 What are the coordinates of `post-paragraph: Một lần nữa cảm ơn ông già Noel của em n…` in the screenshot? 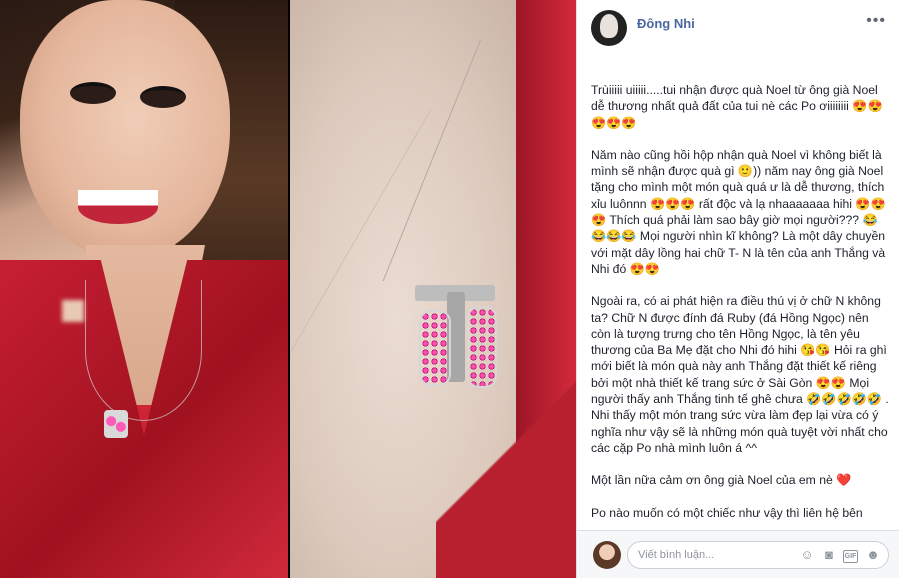 It's located at (721, 480).